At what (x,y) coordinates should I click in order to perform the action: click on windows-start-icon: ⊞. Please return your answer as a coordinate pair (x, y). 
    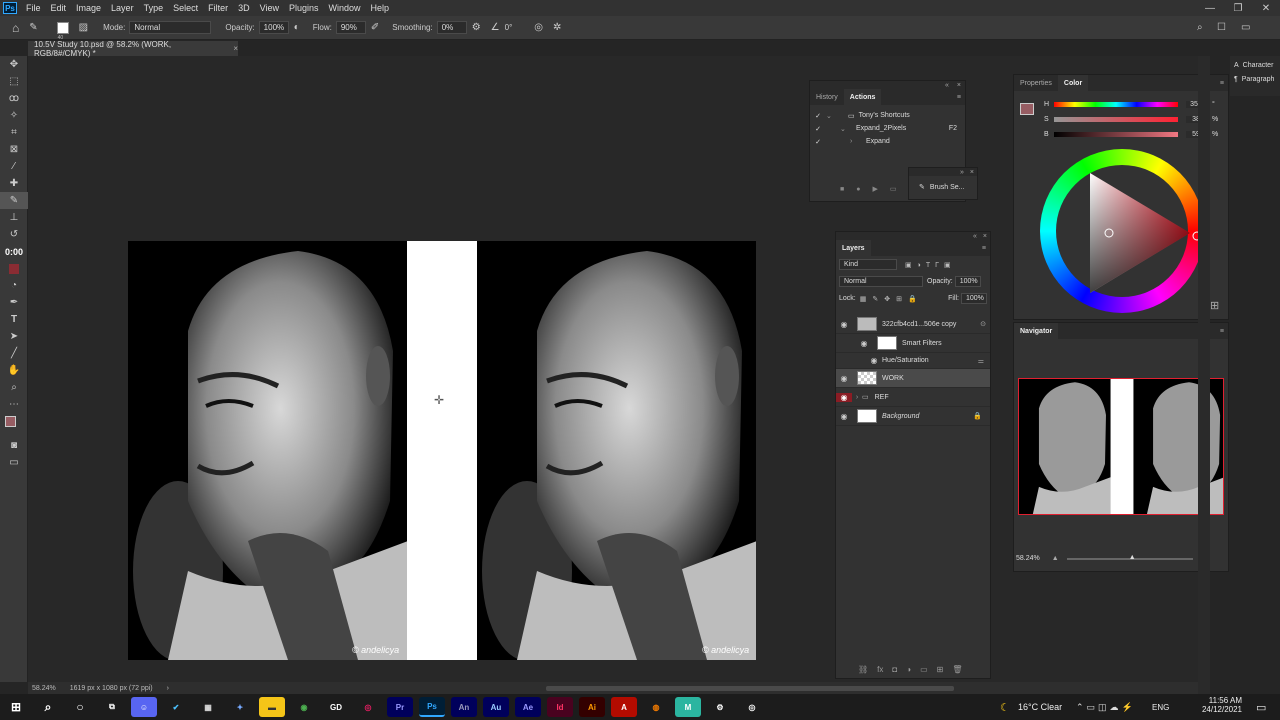
    Looking at the image, I should click on (16, 707).